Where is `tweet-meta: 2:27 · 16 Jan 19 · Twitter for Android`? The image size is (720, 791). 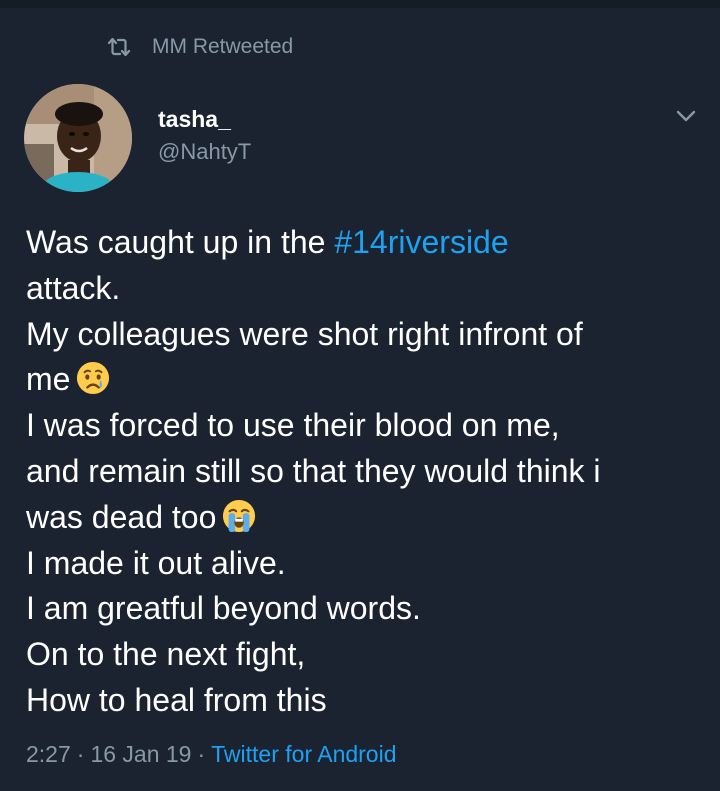 tweet-meta: 2:27 · 16 Jan 19 · Twitter for Android is located at coordinates (211, 756).